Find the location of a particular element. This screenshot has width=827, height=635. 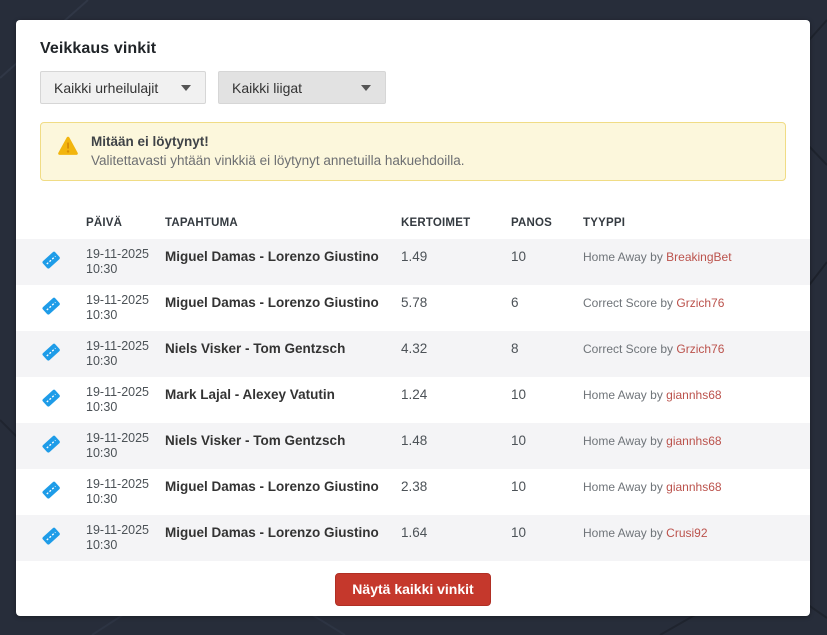

tip-event: Niels Visker - Tom Gentzsch is located at coordinates (255, 440).